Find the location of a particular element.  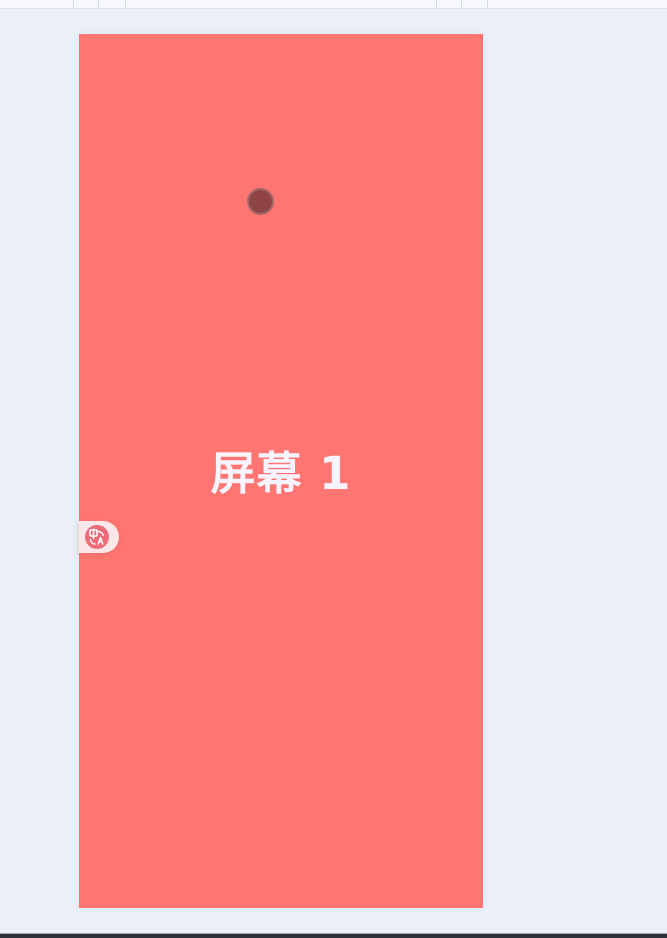

translate-icon is located at coordinates (97, 537).